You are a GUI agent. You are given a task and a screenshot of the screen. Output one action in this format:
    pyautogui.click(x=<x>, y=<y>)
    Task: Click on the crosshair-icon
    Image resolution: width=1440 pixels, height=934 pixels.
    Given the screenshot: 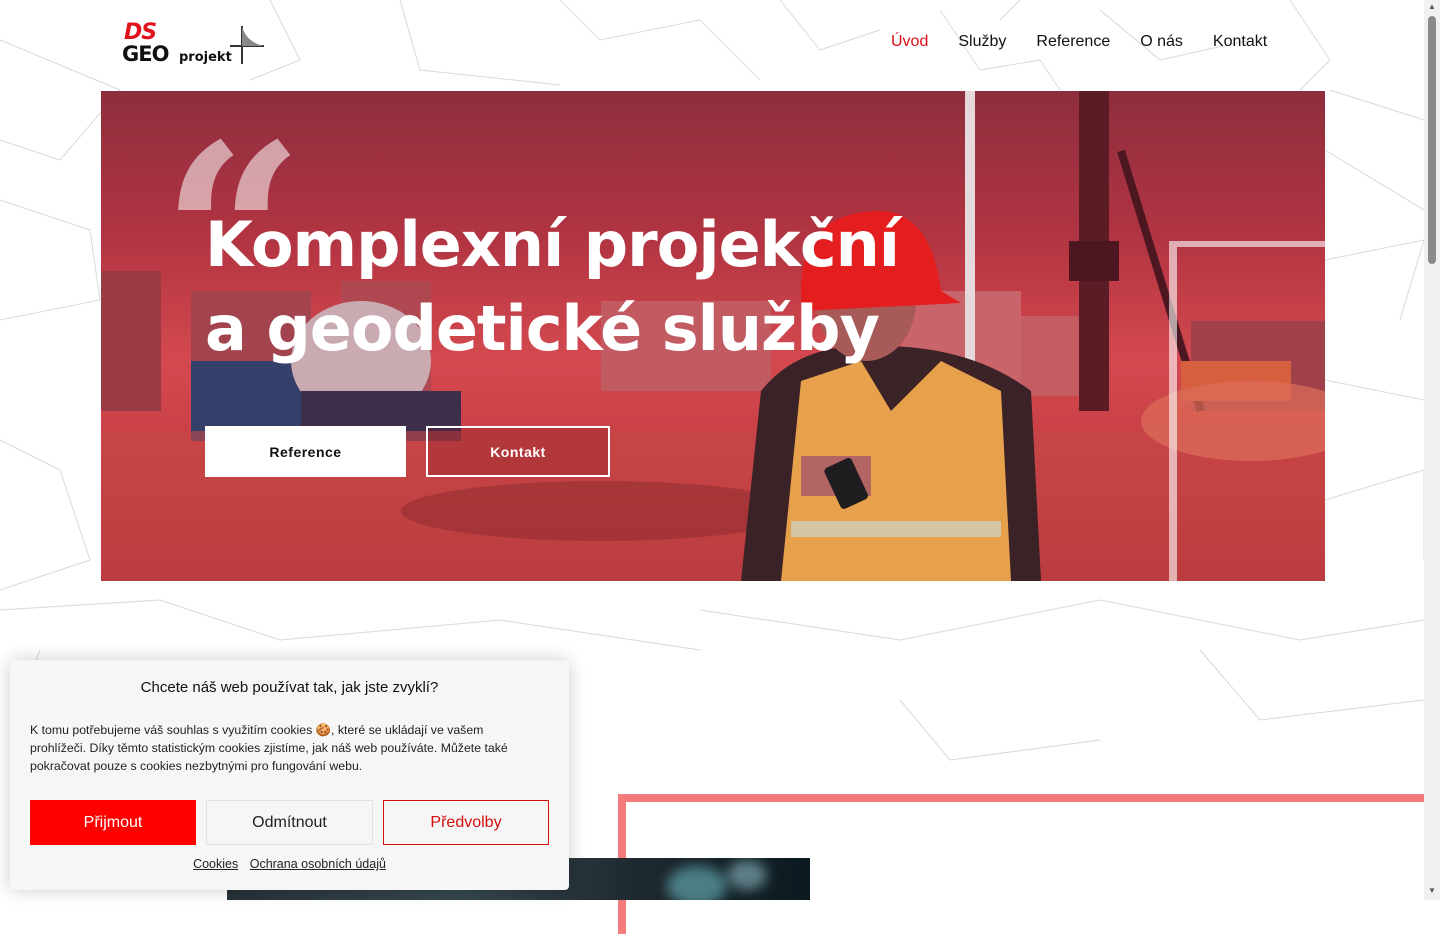 What is the action you would take?
    pyautogui.click(x=247, y=45)
    